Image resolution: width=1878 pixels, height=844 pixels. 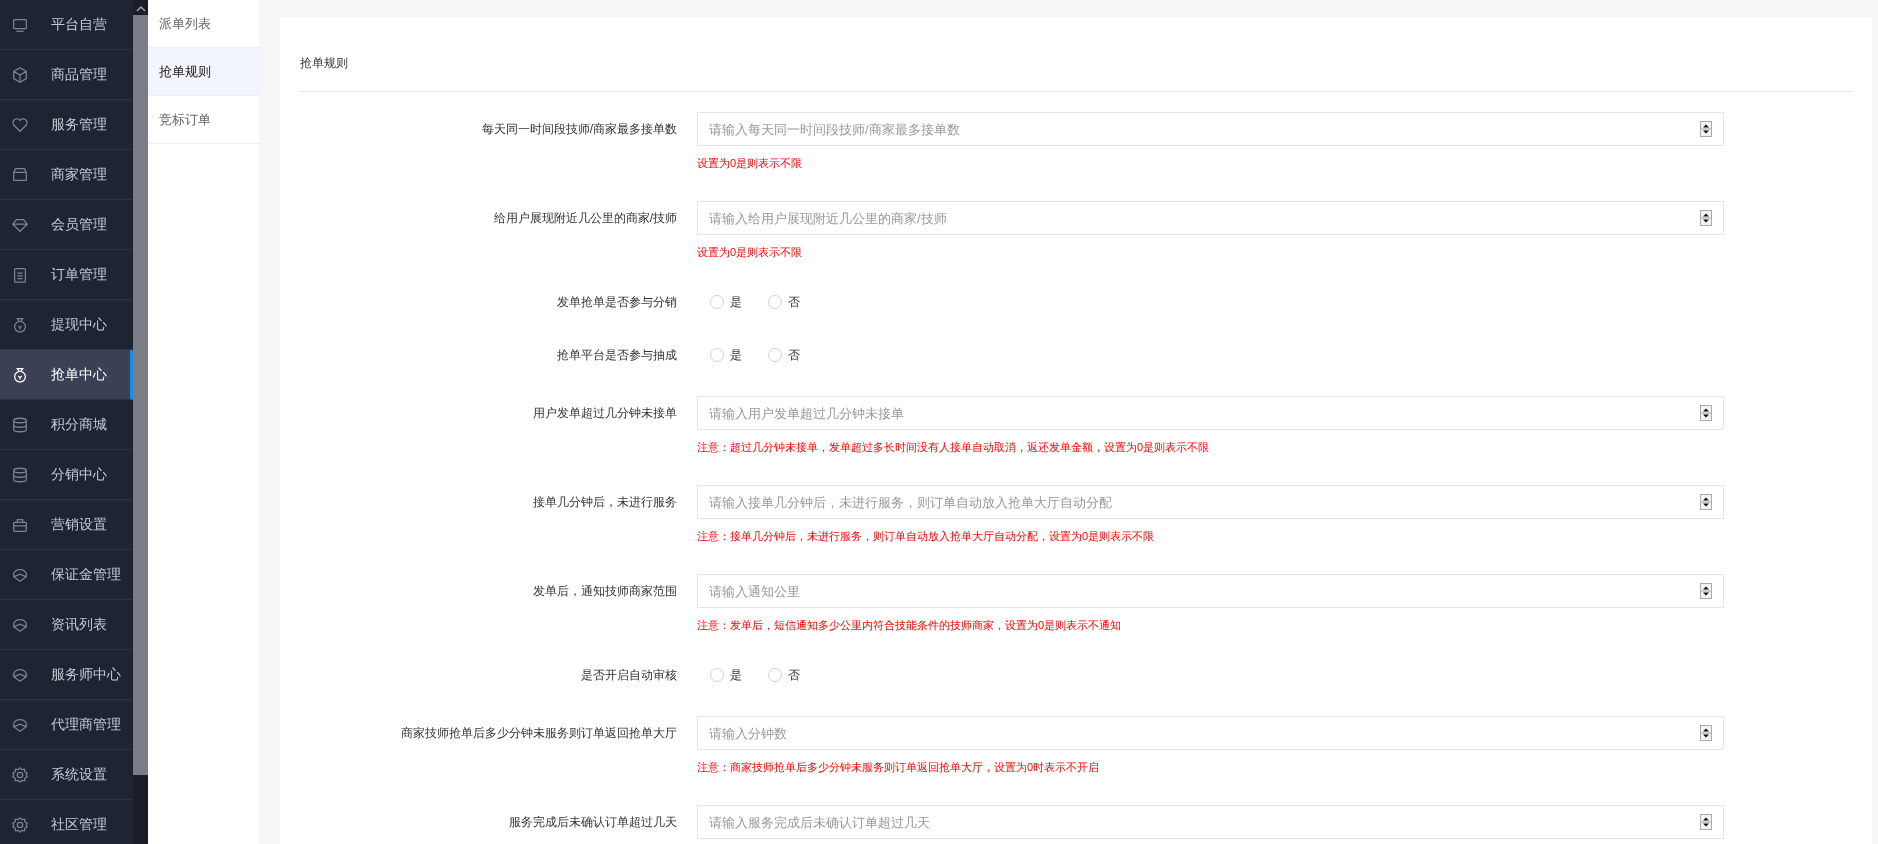 I want to click on field-label: 服务完成后未确认订单超过几天, so click(x=593, y=822).